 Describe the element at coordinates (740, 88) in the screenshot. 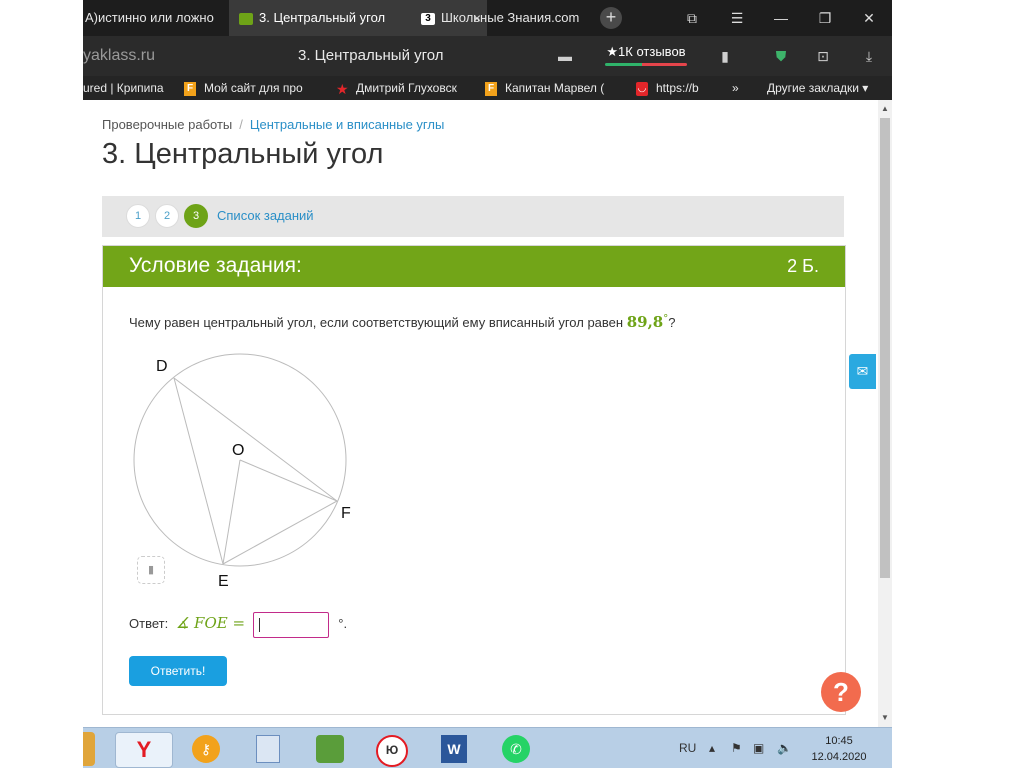

I see `bookmarks-overflow-icon: »` at that location.